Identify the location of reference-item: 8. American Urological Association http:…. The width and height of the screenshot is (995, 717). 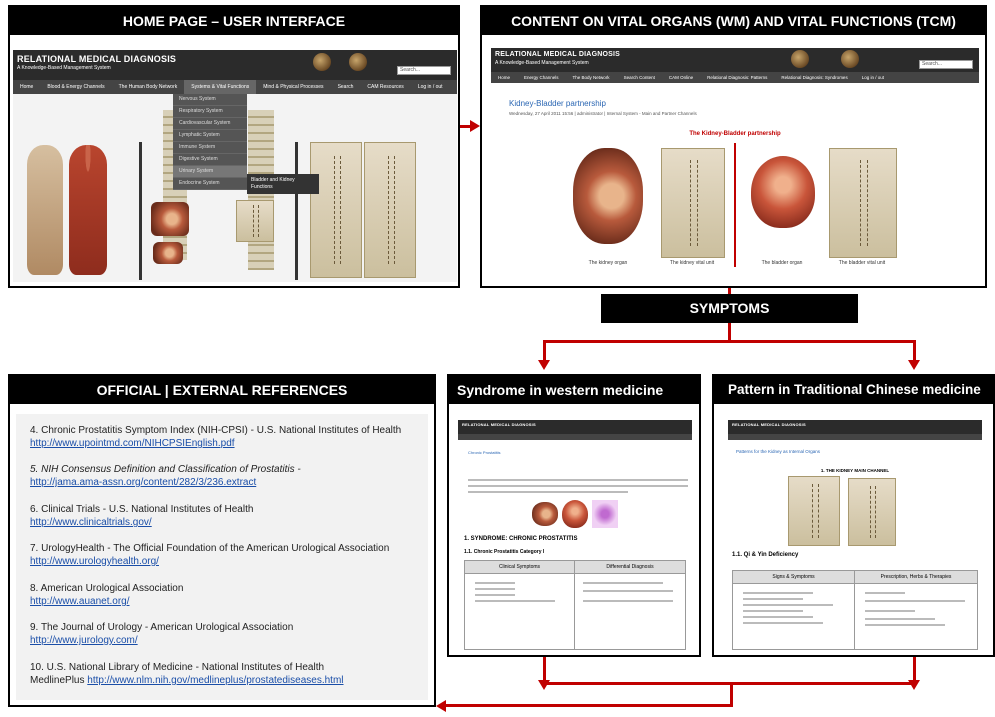
(106, 595).